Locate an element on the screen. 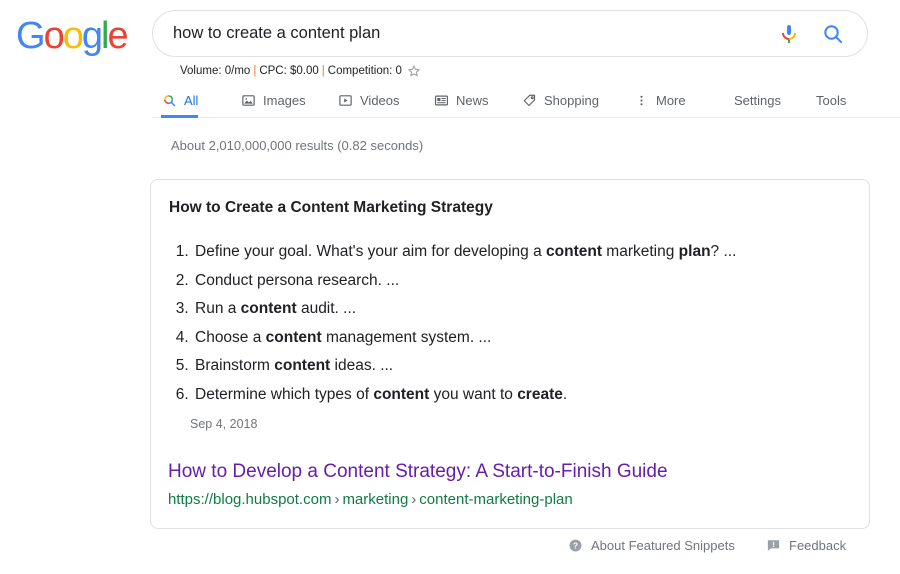  video-icon is located at coordinates (345, 101).